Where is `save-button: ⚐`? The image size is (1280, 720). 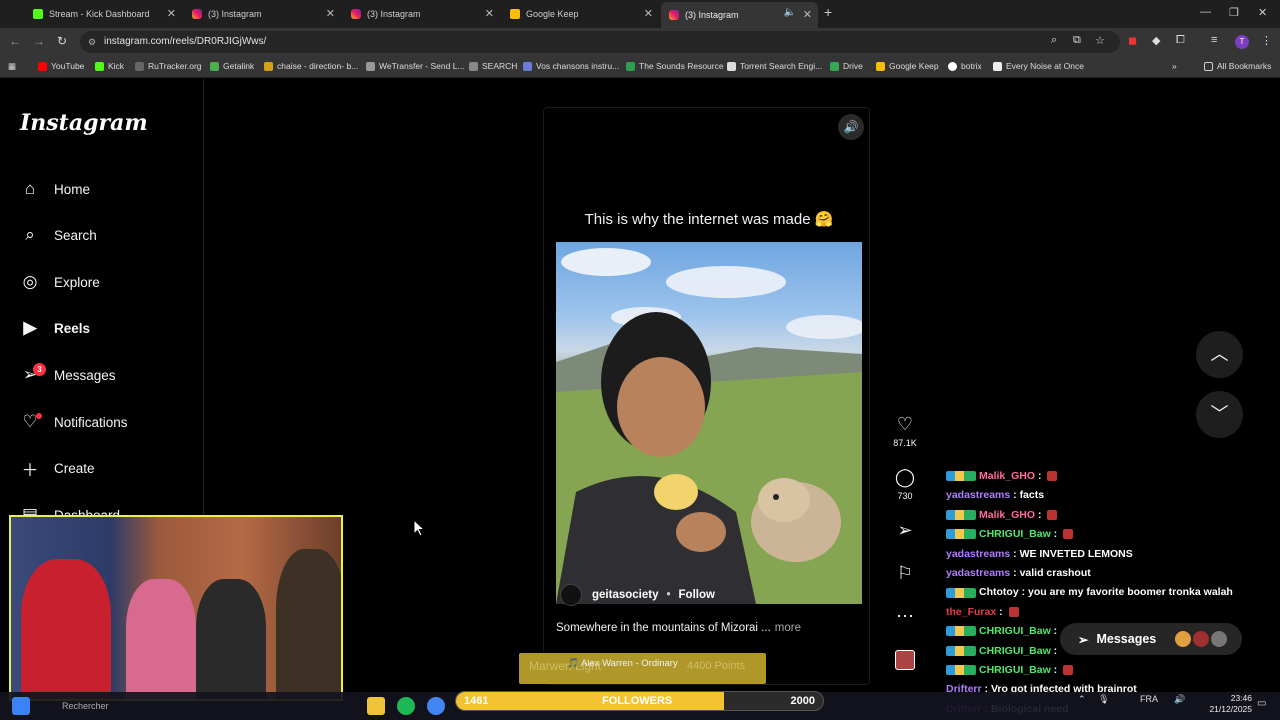
save-button: ⚐ is located at coordinates (905, 575).